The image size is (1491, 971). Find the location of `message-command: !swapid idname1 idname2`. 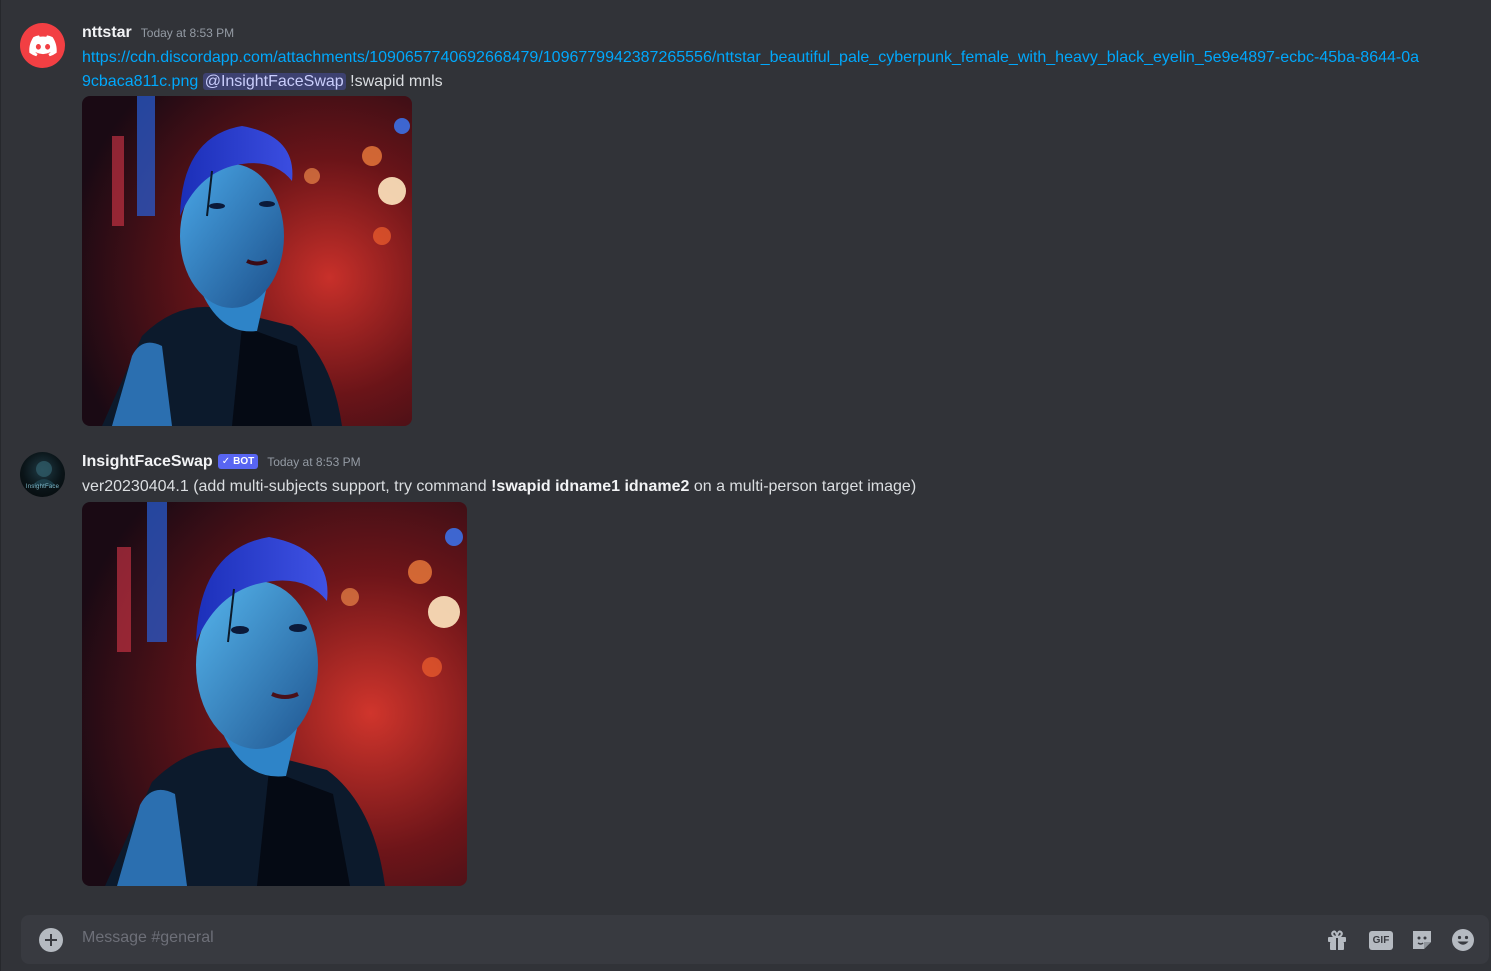

message-command: !swapid idname1 idname2 is located at coordinates (590, 486).